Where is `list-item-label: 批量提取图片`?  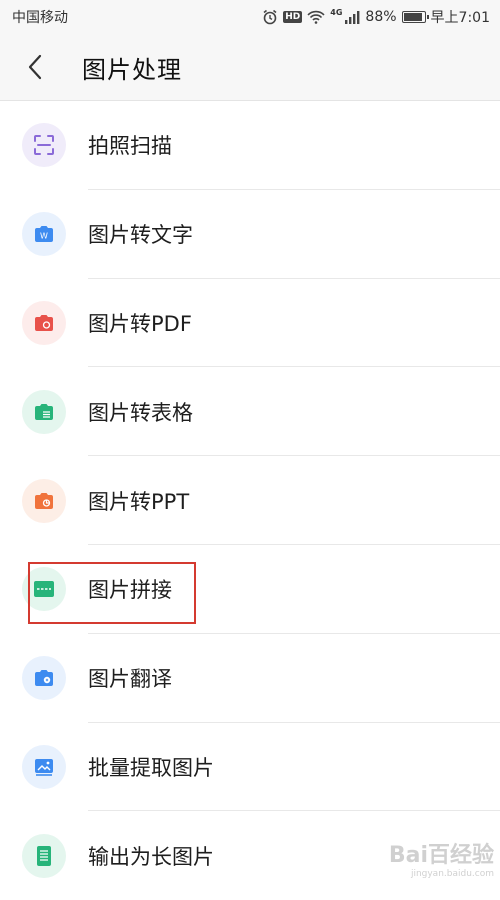
list-item-label: 批量提取图片 is located at coordinates (151, 767).